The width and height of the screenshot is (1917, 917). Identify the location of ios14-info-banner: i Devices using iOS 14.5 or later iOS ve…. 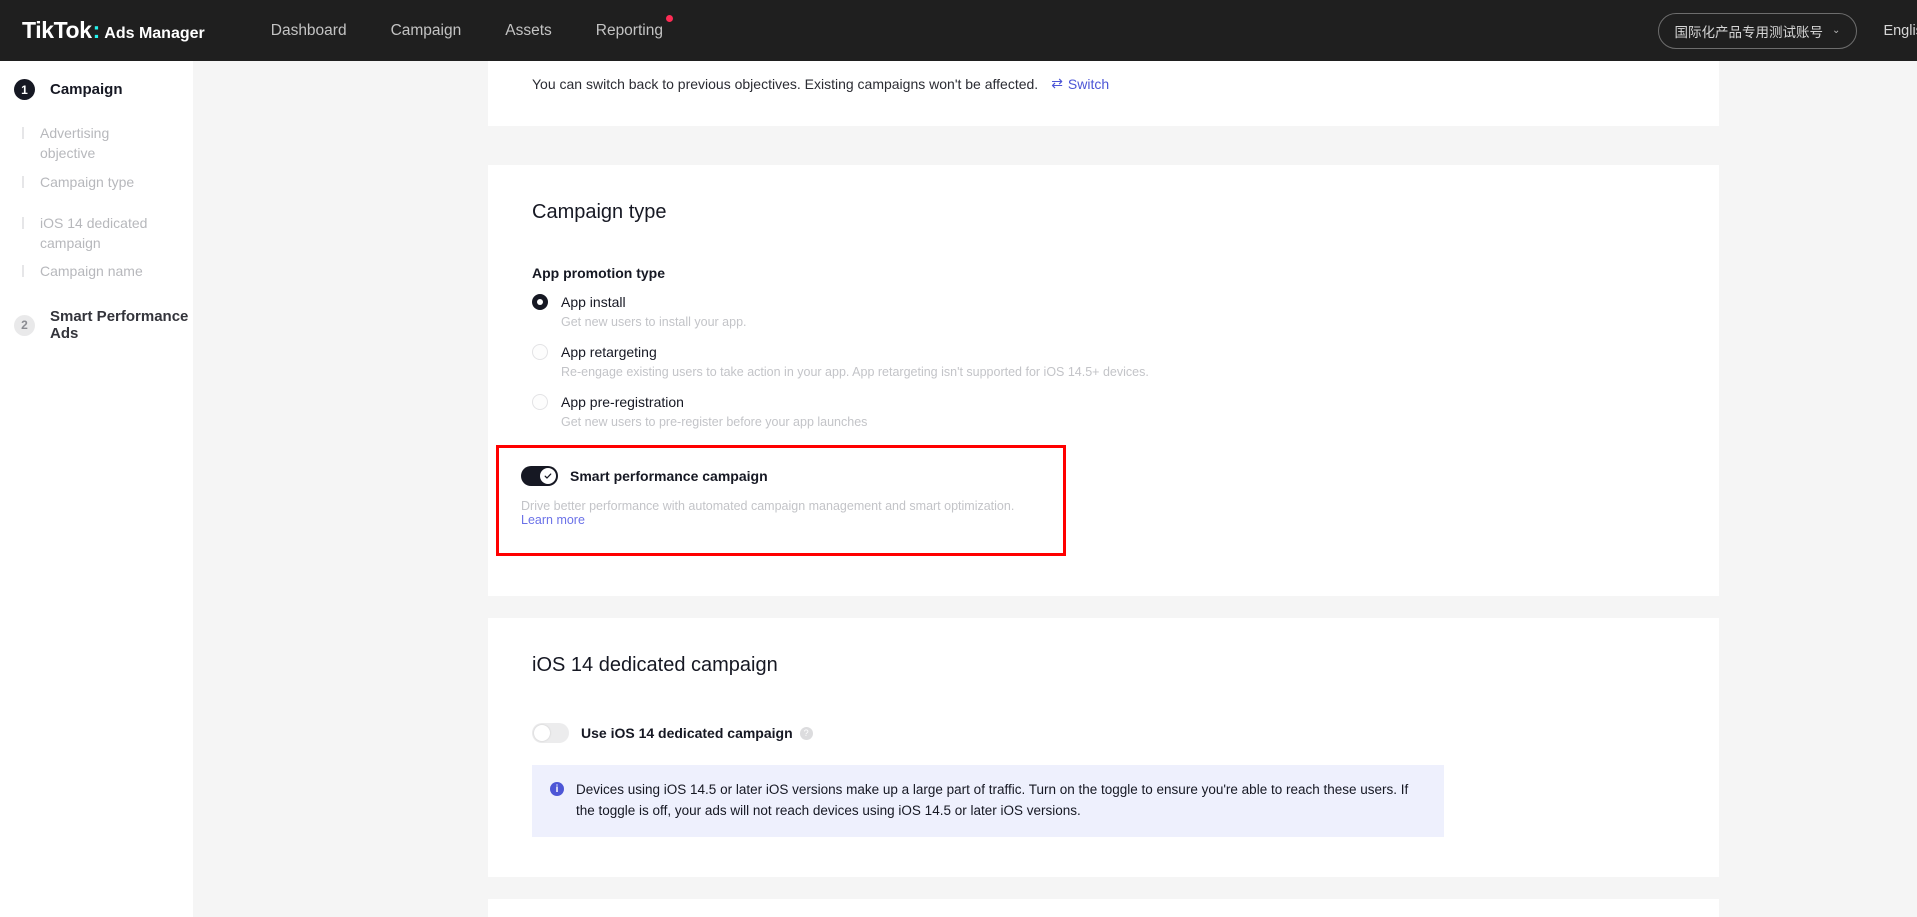
(988, 801).